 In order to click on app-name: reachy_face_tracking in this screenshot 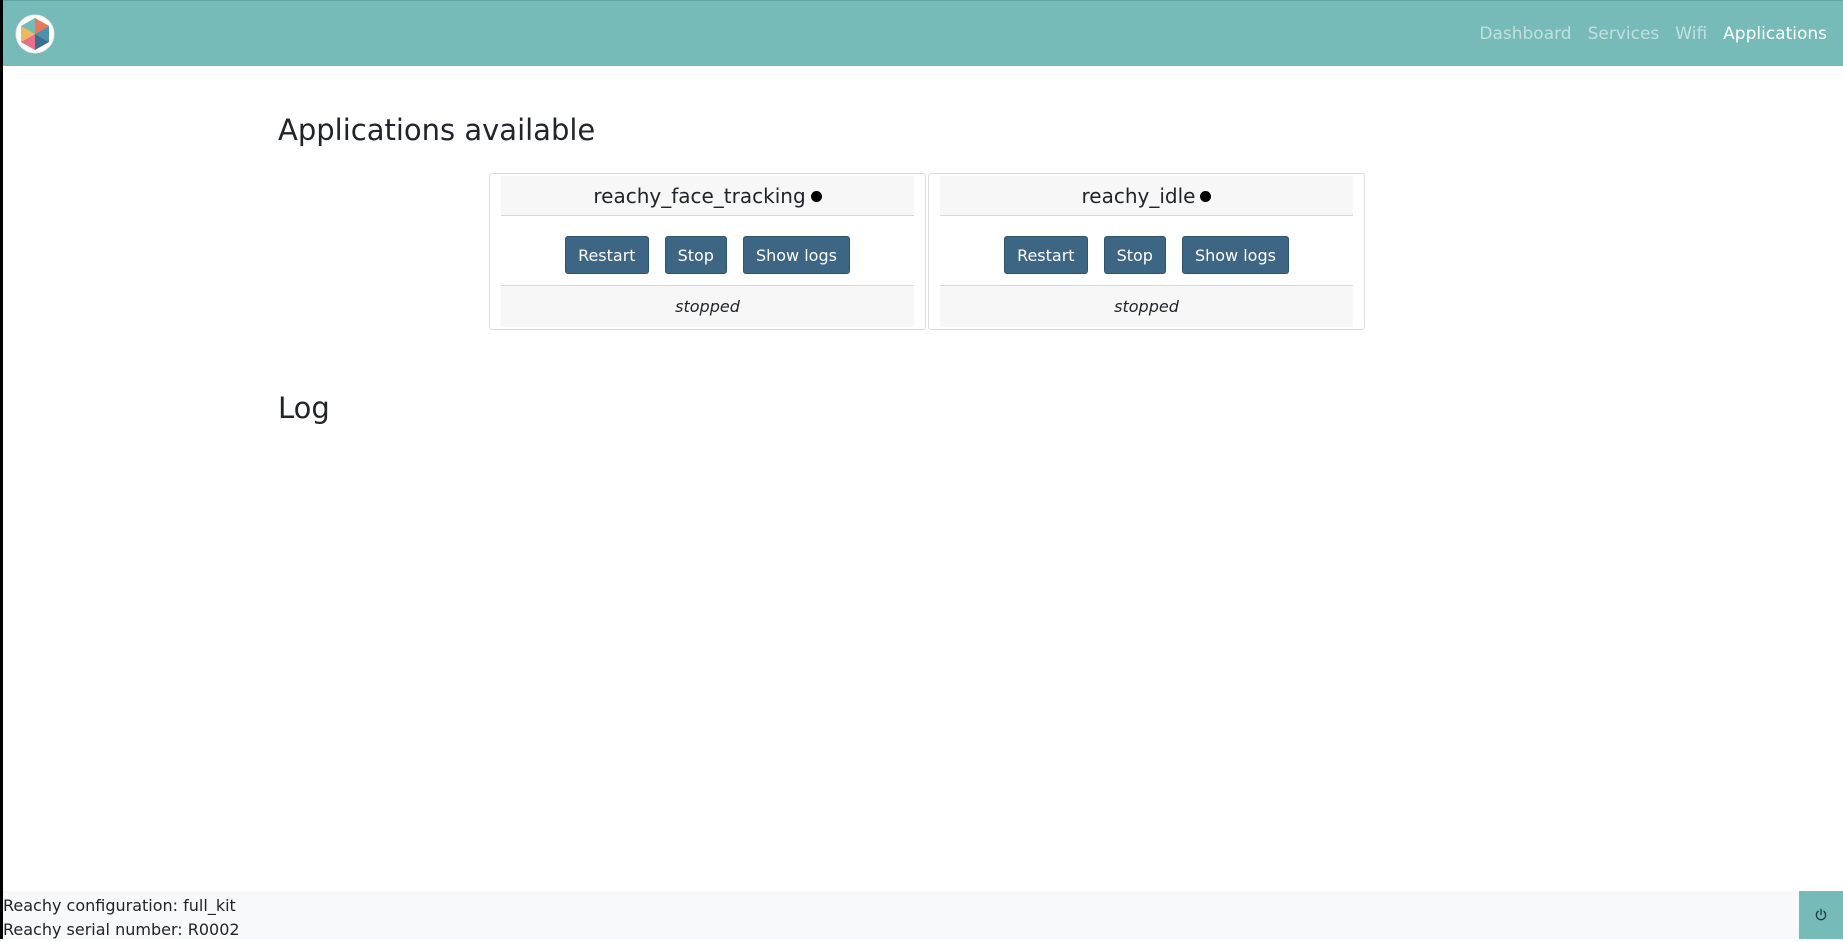, I will do `click(699, 195)`.